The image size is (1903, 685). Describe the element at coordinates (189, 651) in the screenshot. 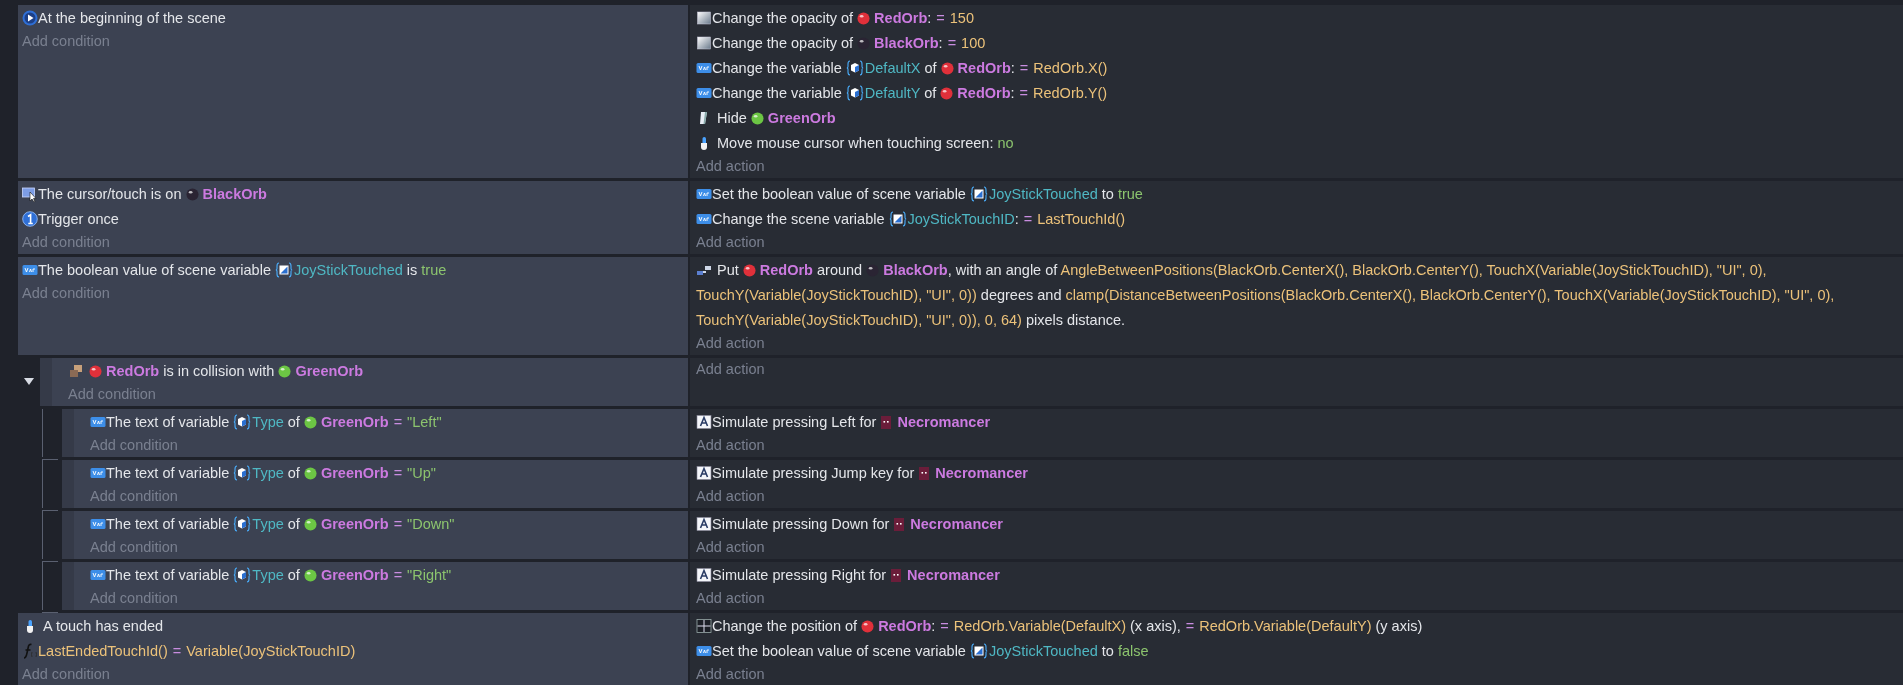

I see `condition-text: LastEndedTouchId() = Variable(JoyStickTouchID)` at that location.